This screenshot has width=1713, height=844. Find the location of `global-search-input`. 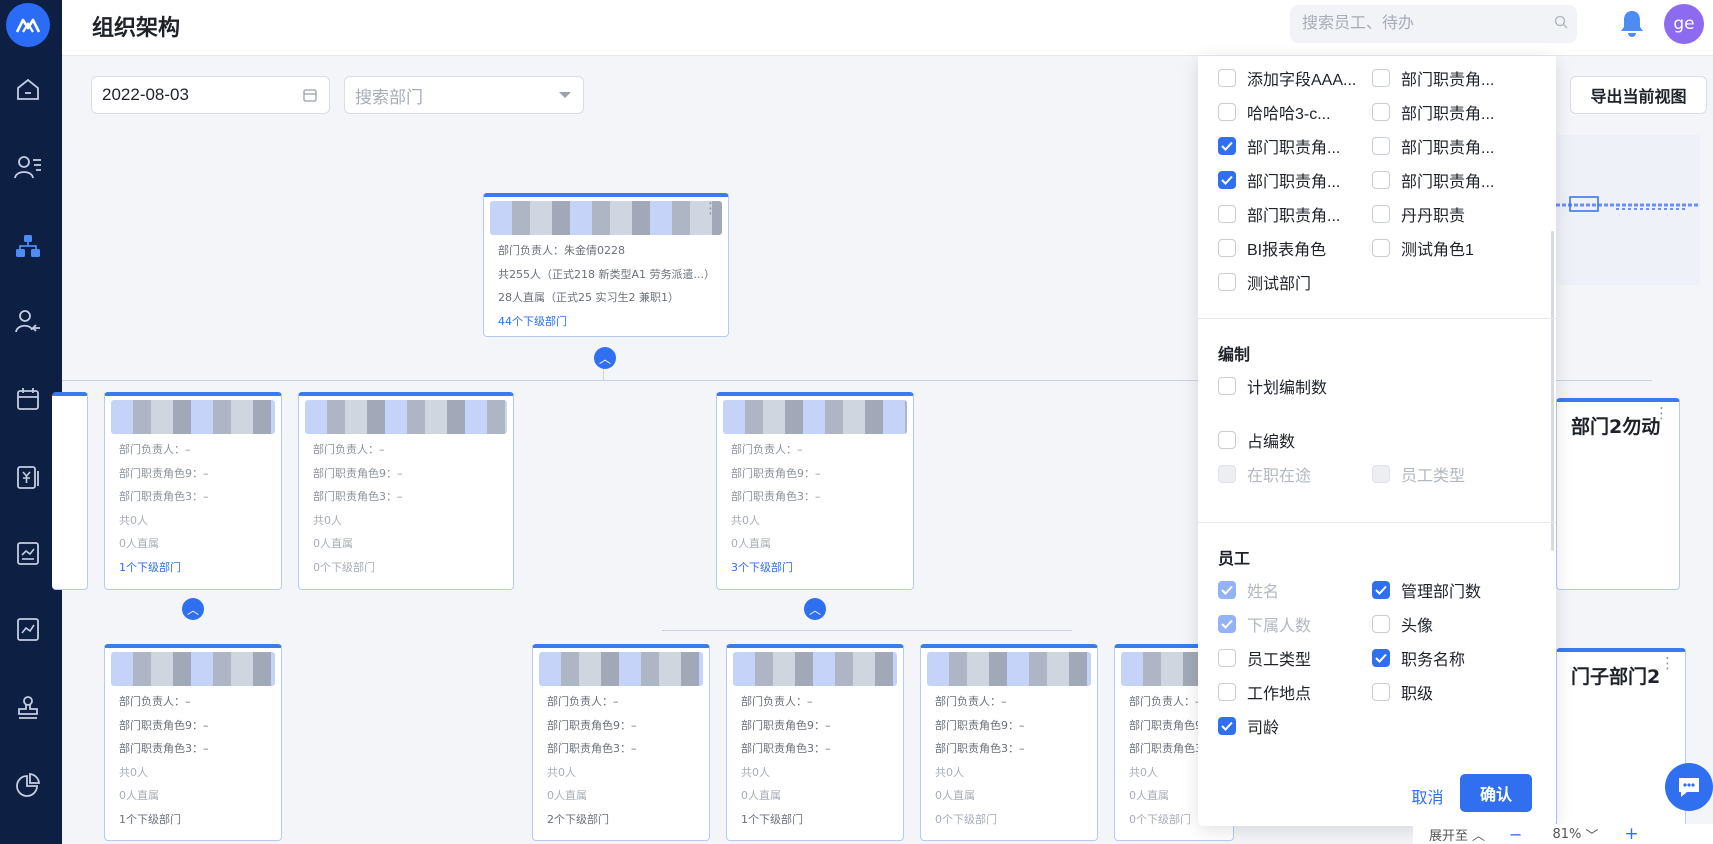

global-search-input is located at coordinates (1433, 24).